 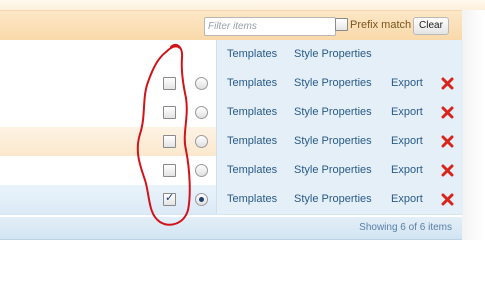 I want to click on header-templates-link: Templates, so click(x=252, y=54).